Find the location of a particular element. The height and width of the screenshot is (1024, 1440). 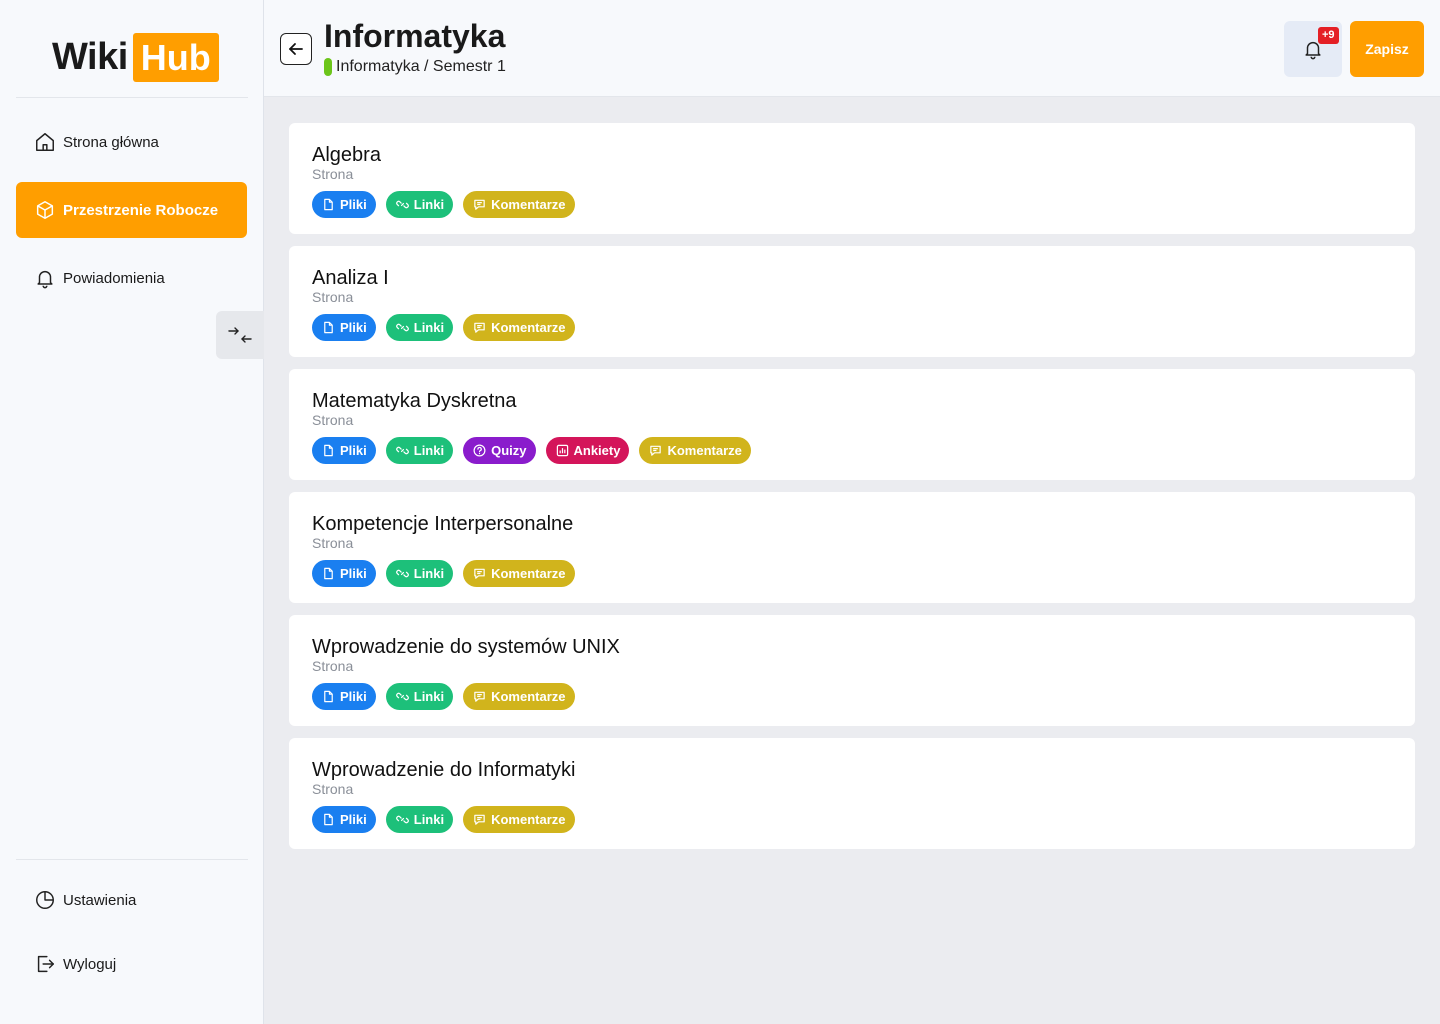

logo-wiki-text: Wiki is located at coordinates (90, 57).